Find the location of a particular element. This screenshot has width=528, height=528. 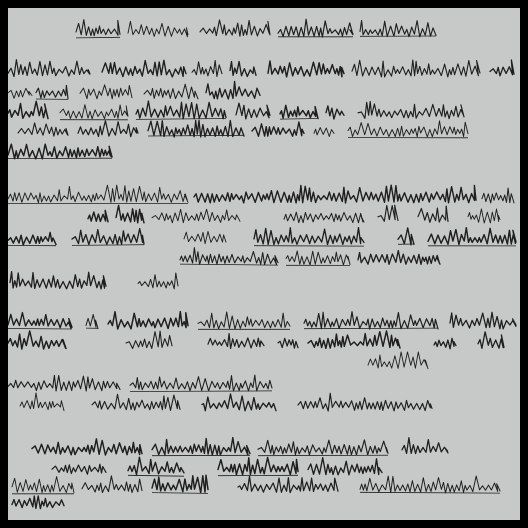

title-line is located at coordinates (256, 28).